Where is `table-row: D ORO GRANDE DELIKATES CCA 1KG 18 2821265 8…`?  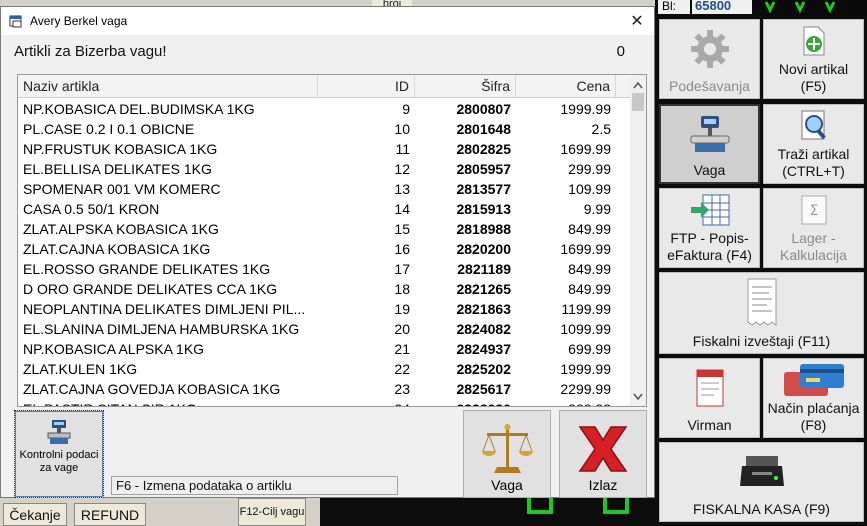
table-row: D ORO GRANDE DELIKATES CCA 1KG 18 2821265 8… is located at coordinates (325, 289).